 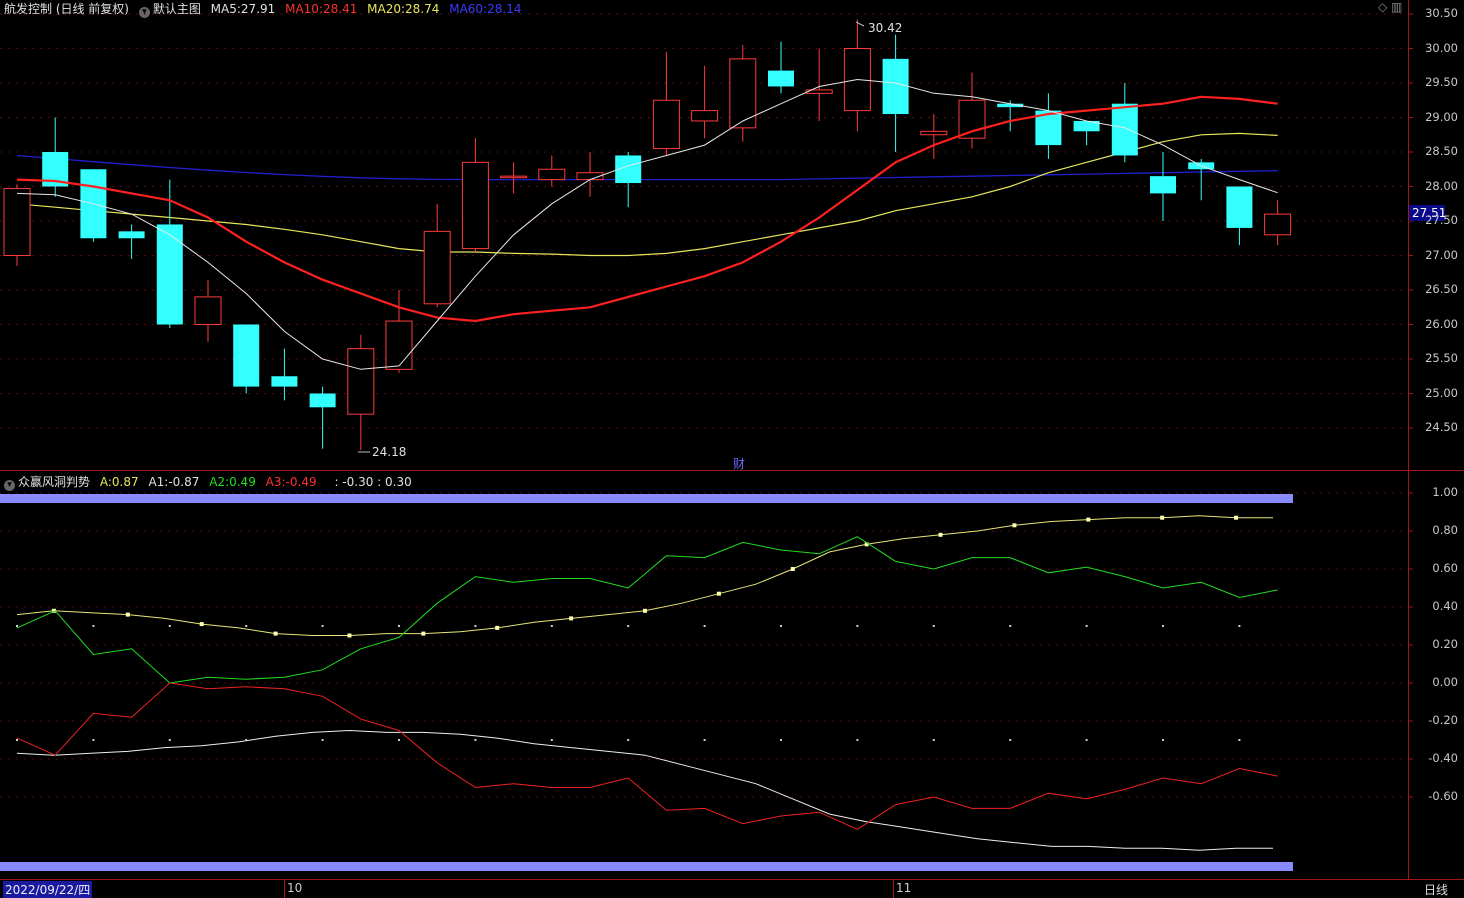 I want to click on price-tick-label: 27.00, so click(x=1441, y=254).